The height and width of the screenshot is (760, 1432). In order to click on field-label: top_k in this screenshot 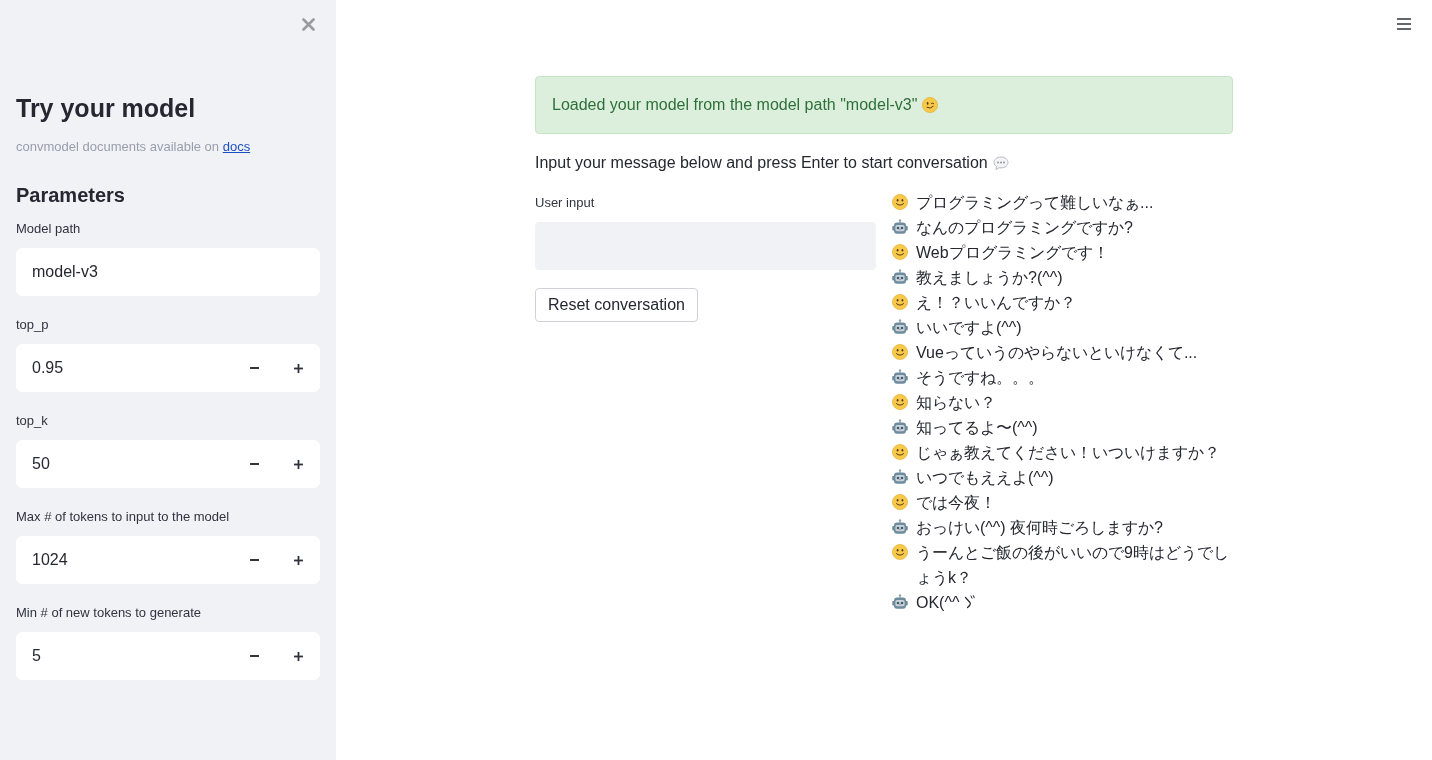, I will do `click(32, 421)`.